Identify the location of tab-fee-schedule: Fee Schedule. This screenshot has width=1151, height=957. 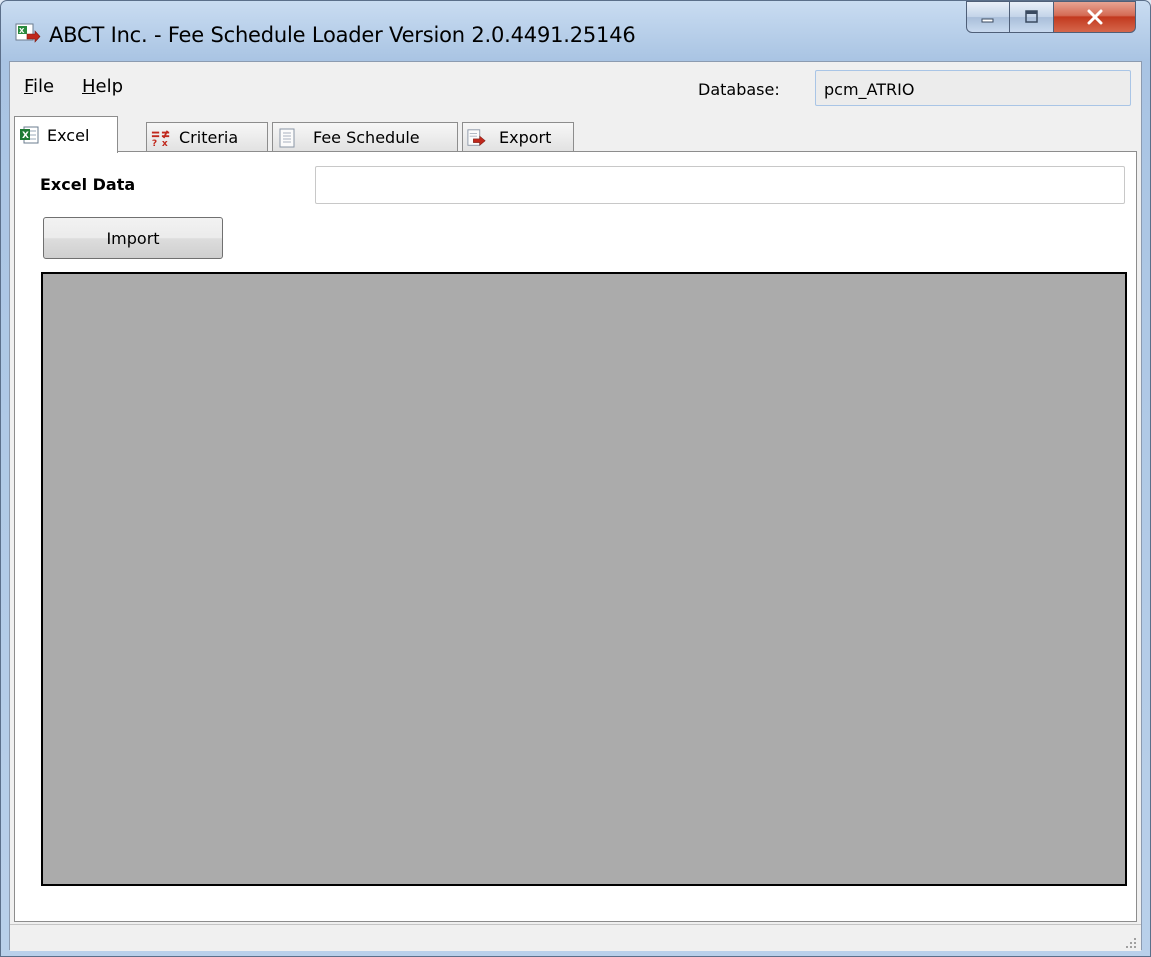
(365, 137).